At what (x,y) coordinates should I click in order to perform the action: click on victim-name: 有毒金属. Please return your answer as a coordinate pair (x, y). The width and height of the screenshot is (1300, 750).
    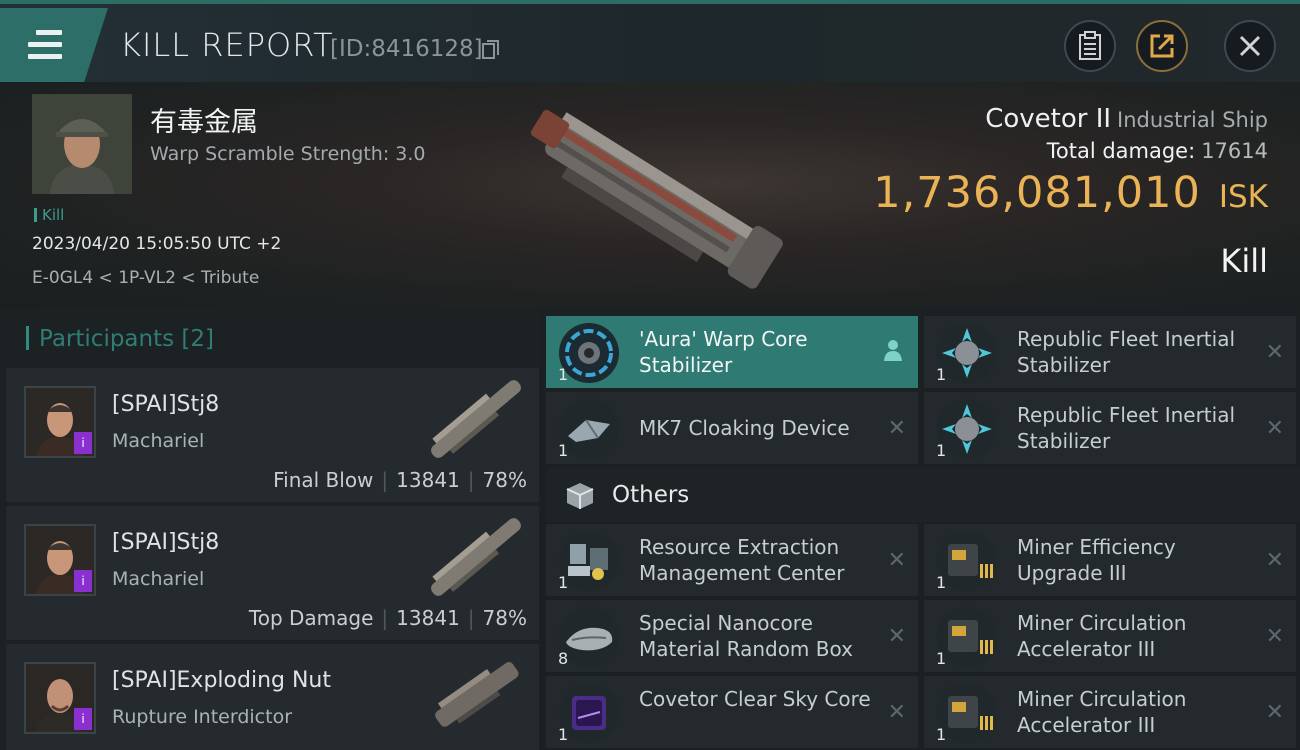
    Looking at the image, I should click on (204, 119).